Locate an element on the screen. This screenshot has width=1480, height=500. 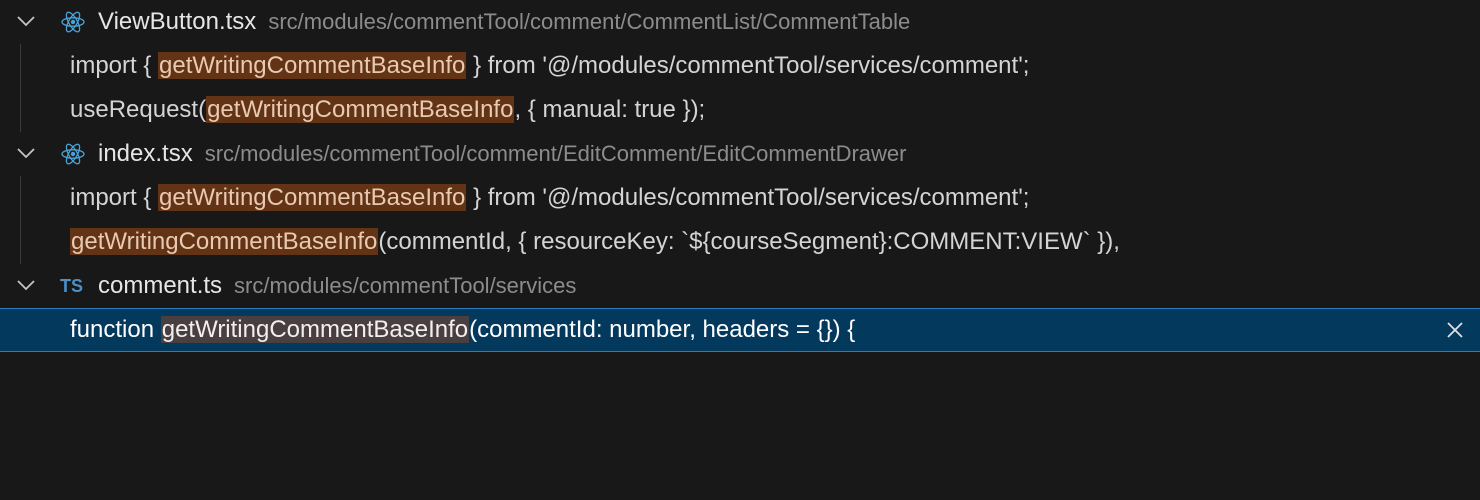
file-name-text: ViewButton.tsx is located at coordinates (177, 21).